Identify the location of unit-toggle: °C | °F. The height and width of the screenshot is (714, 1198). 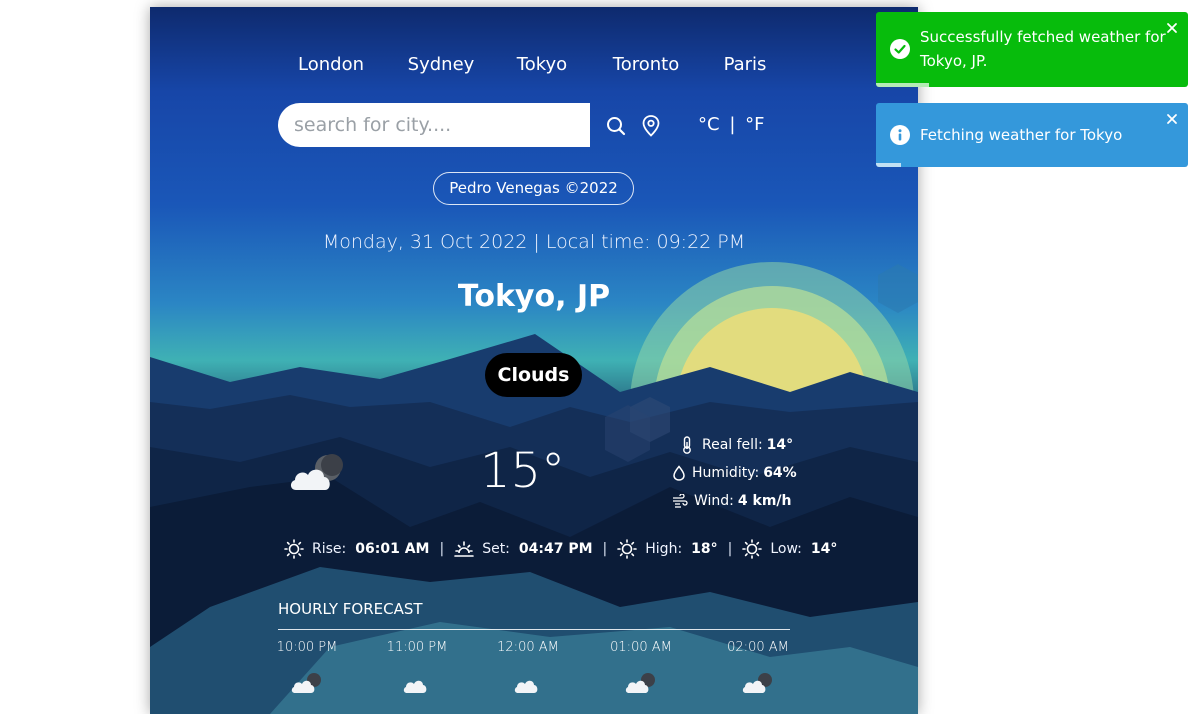
(731, 124).